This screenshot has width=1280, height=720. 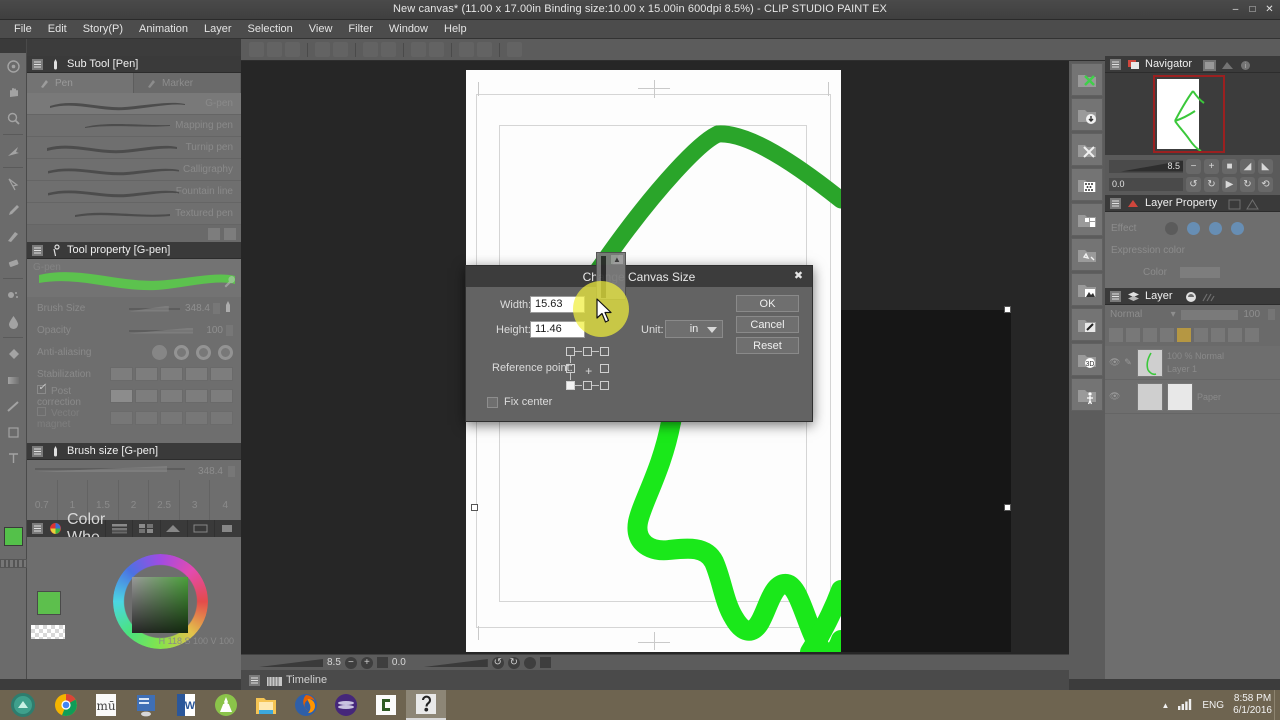 What do you see at coordinates (218, 29) in the screenshot?
I see `menu-item-layer: Layer` at bounding box center [218, 29].